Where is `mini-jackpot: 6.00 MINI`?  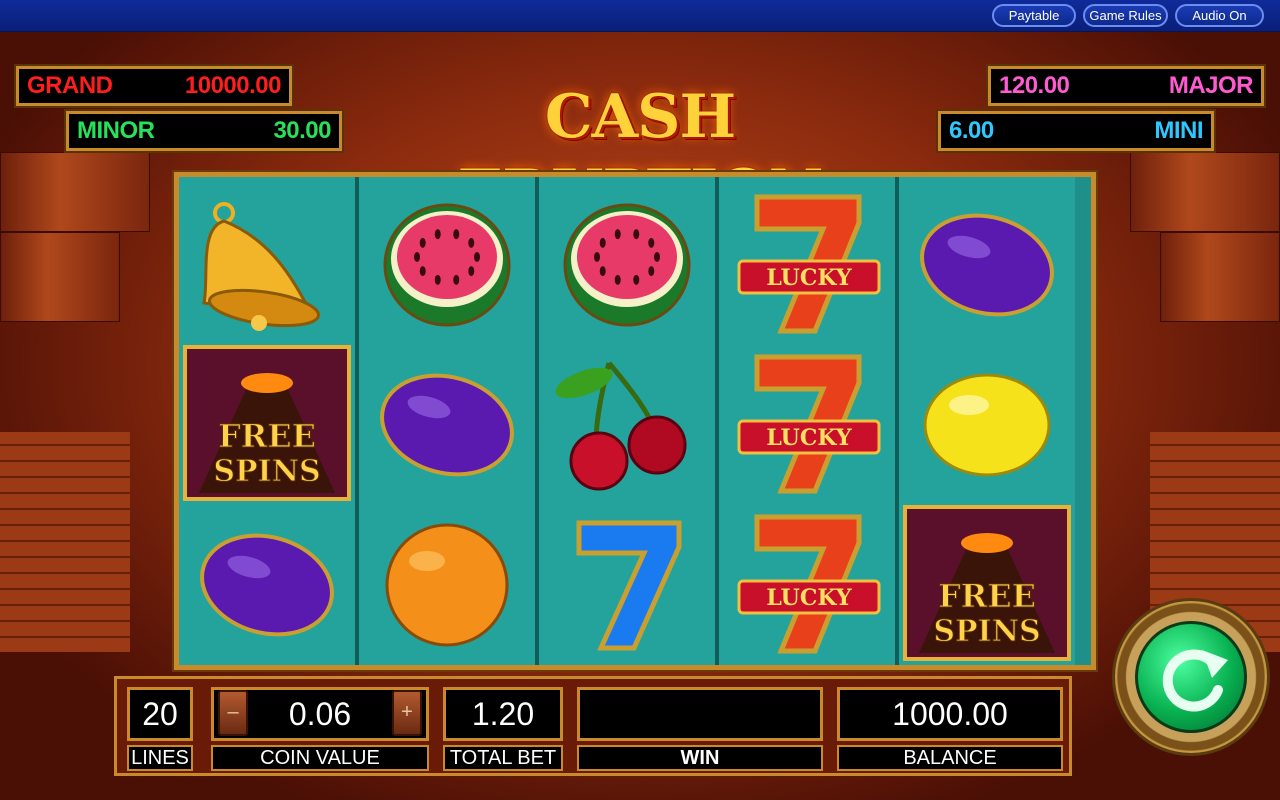 mini-jackpot: 6.00 MINI is located at coordinates (1076, 131).